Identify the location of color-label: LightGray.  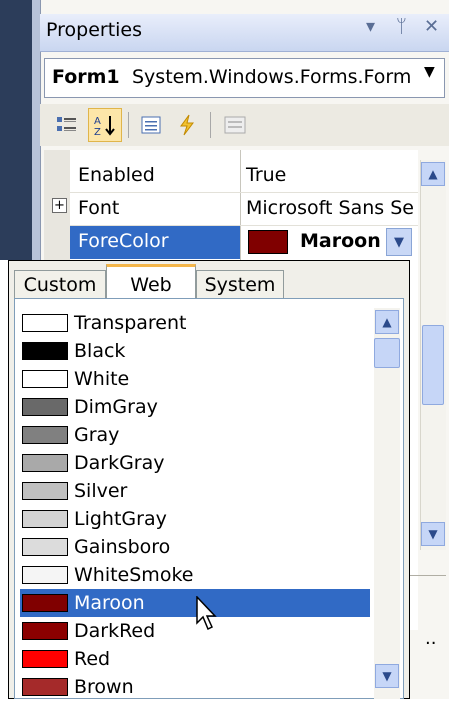
(120, 519).